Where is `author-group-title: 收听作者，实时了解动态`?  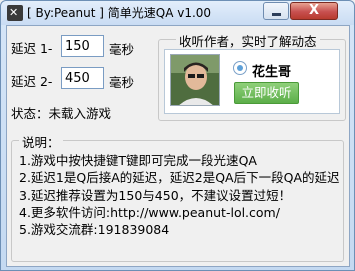
author-group-title: 收听作者，实时了解动态 is located at coordinates (248, 40).